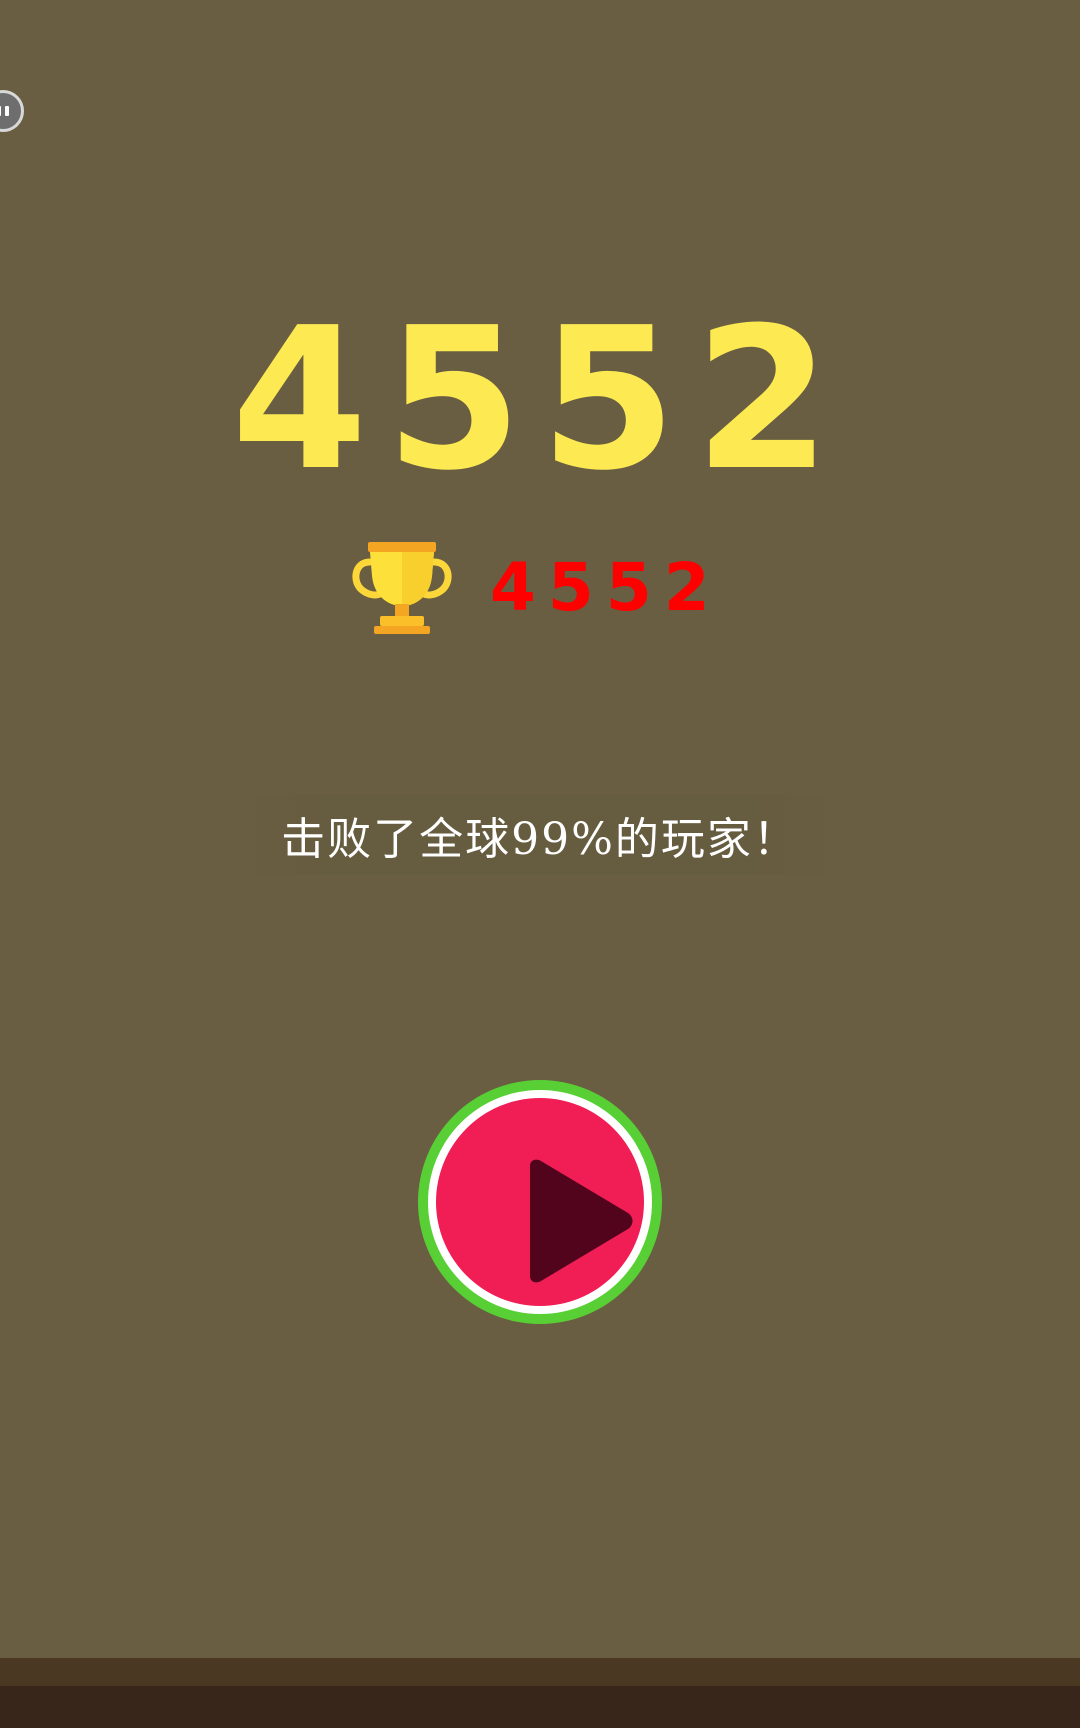 Image resolution: width=1080 pixels, height=1728 pixels. What do you see at coordinates (4, 111) in the screenshot?
I see `pause-icon` at bounding box center [4, 111].